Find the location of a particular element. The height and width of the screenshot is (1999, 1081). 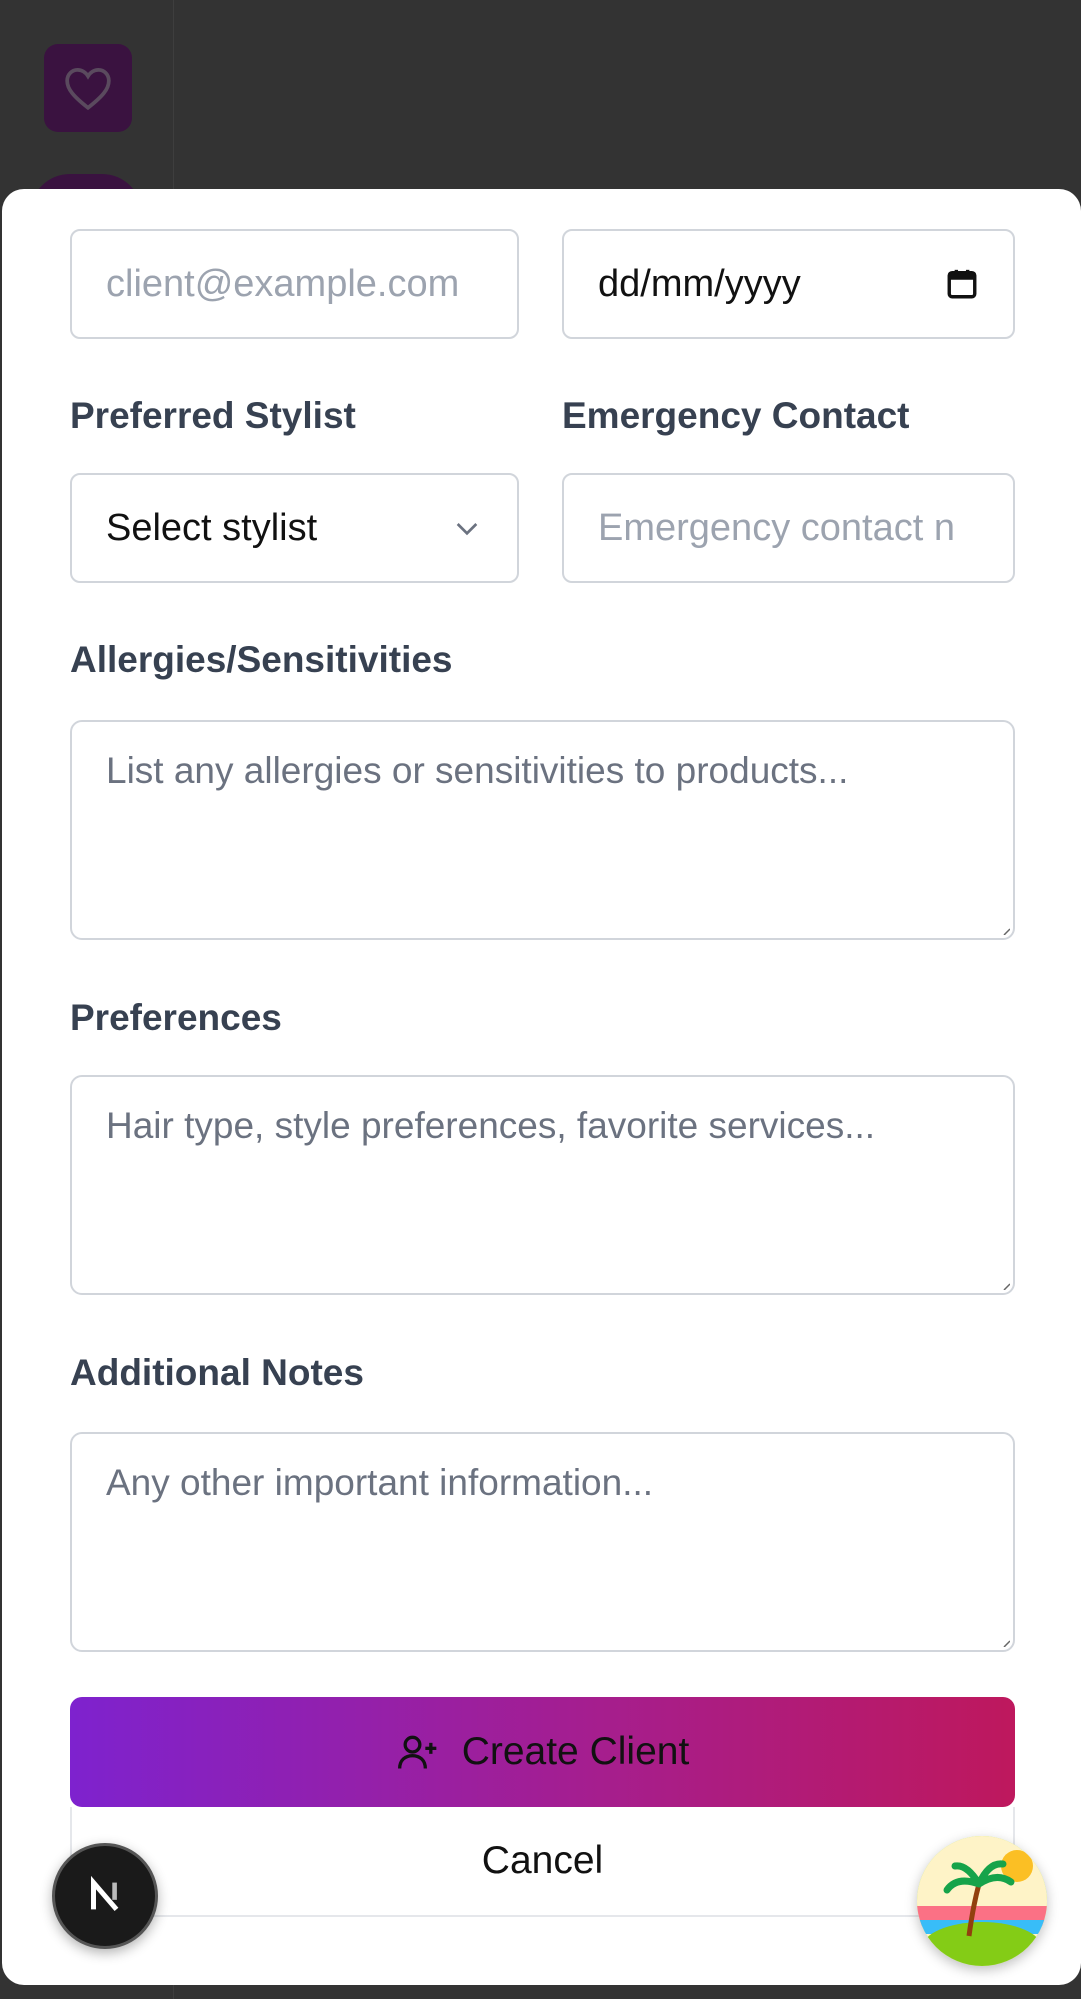

emergency-contact-label: Emergency Contact is located at coordinates (736, 415).